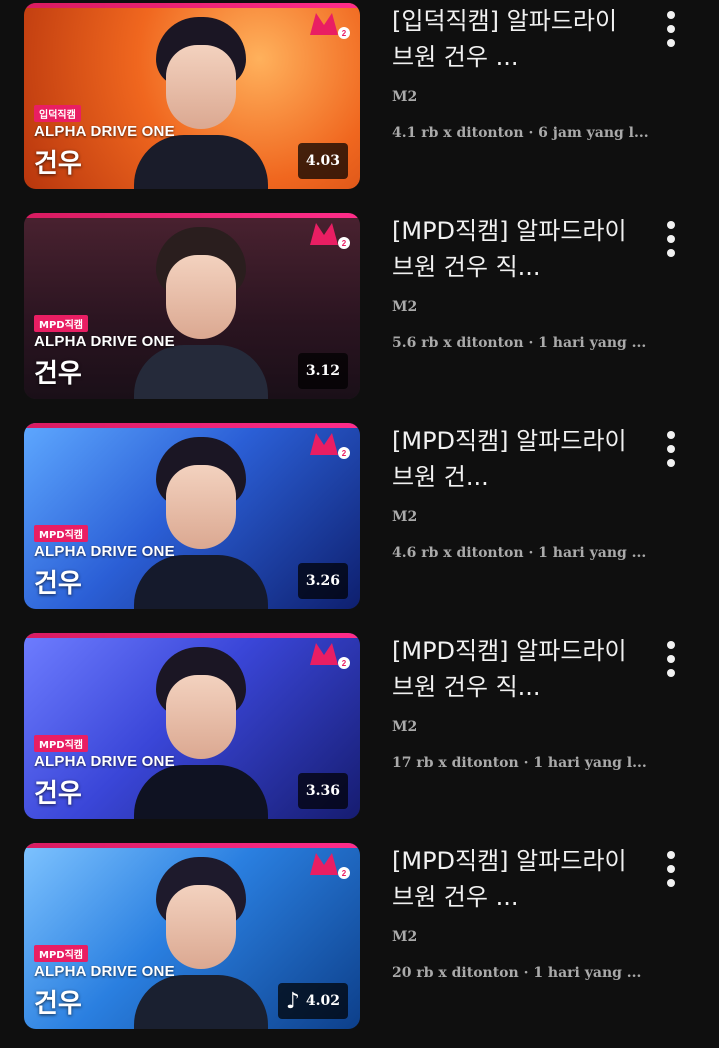 This screenshot has height=1048, width=719. I want to click on duration-badge: 3.36, so click(322, 791).